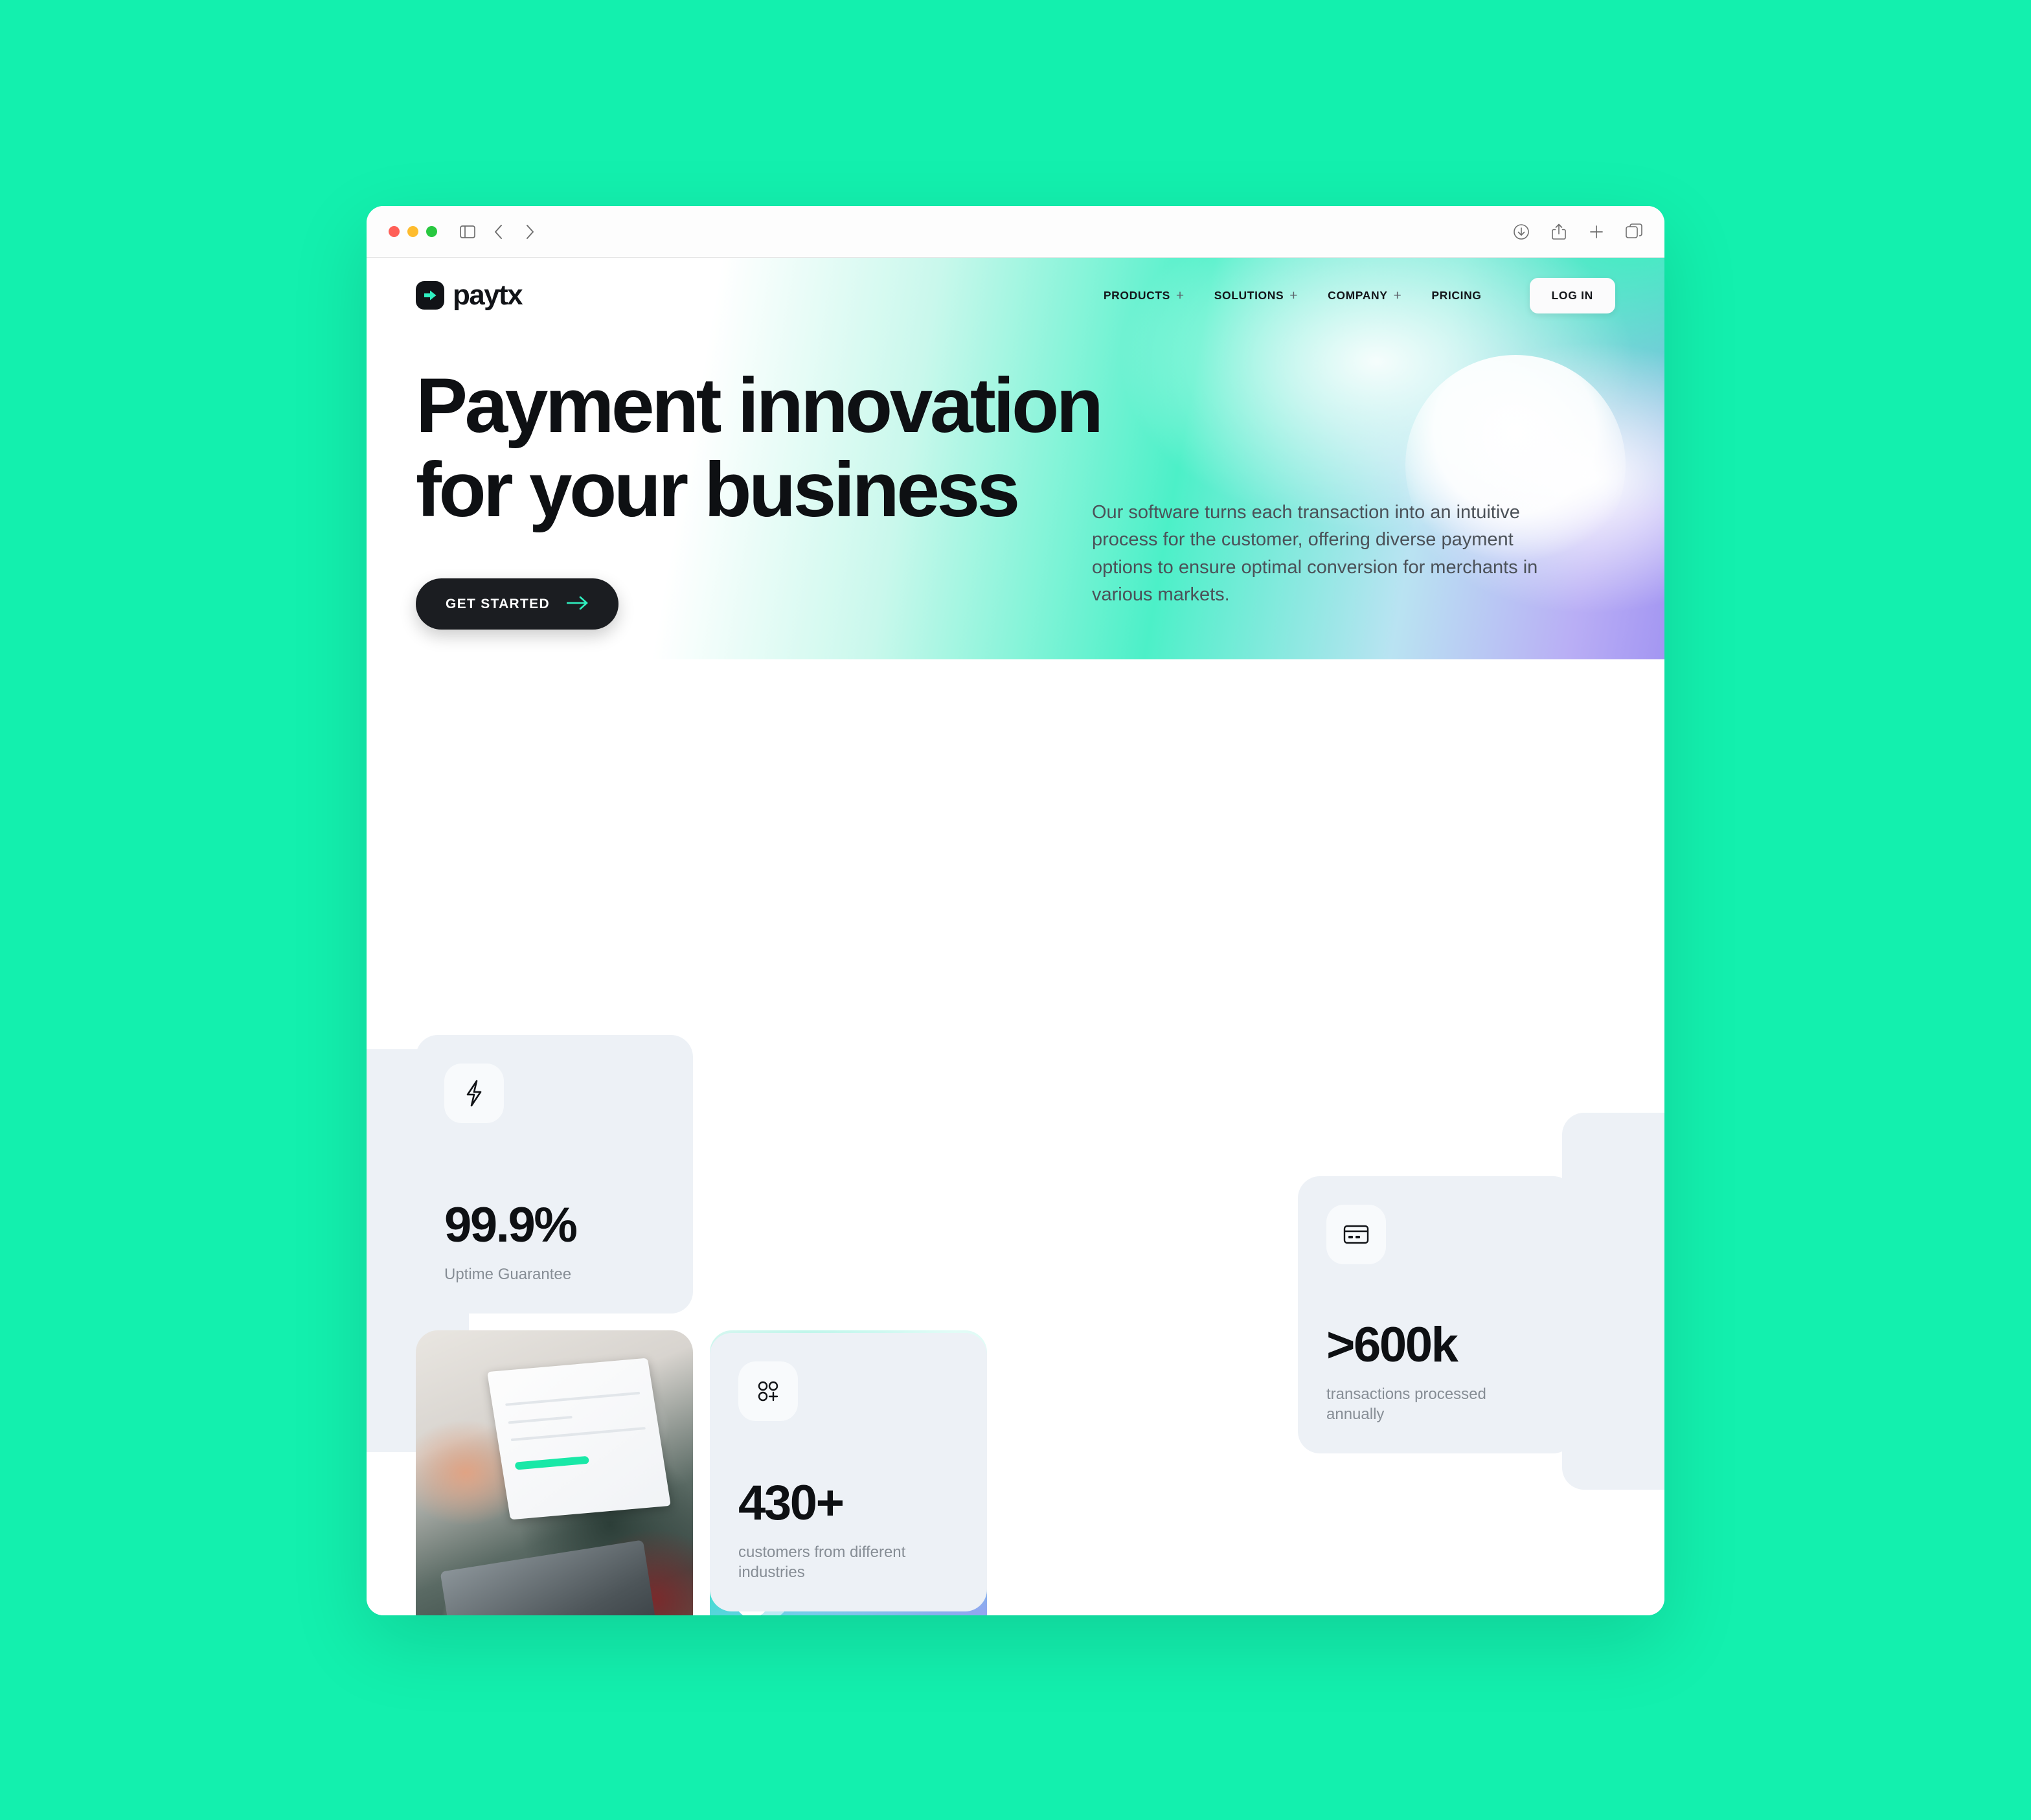  What do you see at coordinates (768, 1391) in the screenshot?
I see `users-plus-icon` at bounding box center [768, 1391].